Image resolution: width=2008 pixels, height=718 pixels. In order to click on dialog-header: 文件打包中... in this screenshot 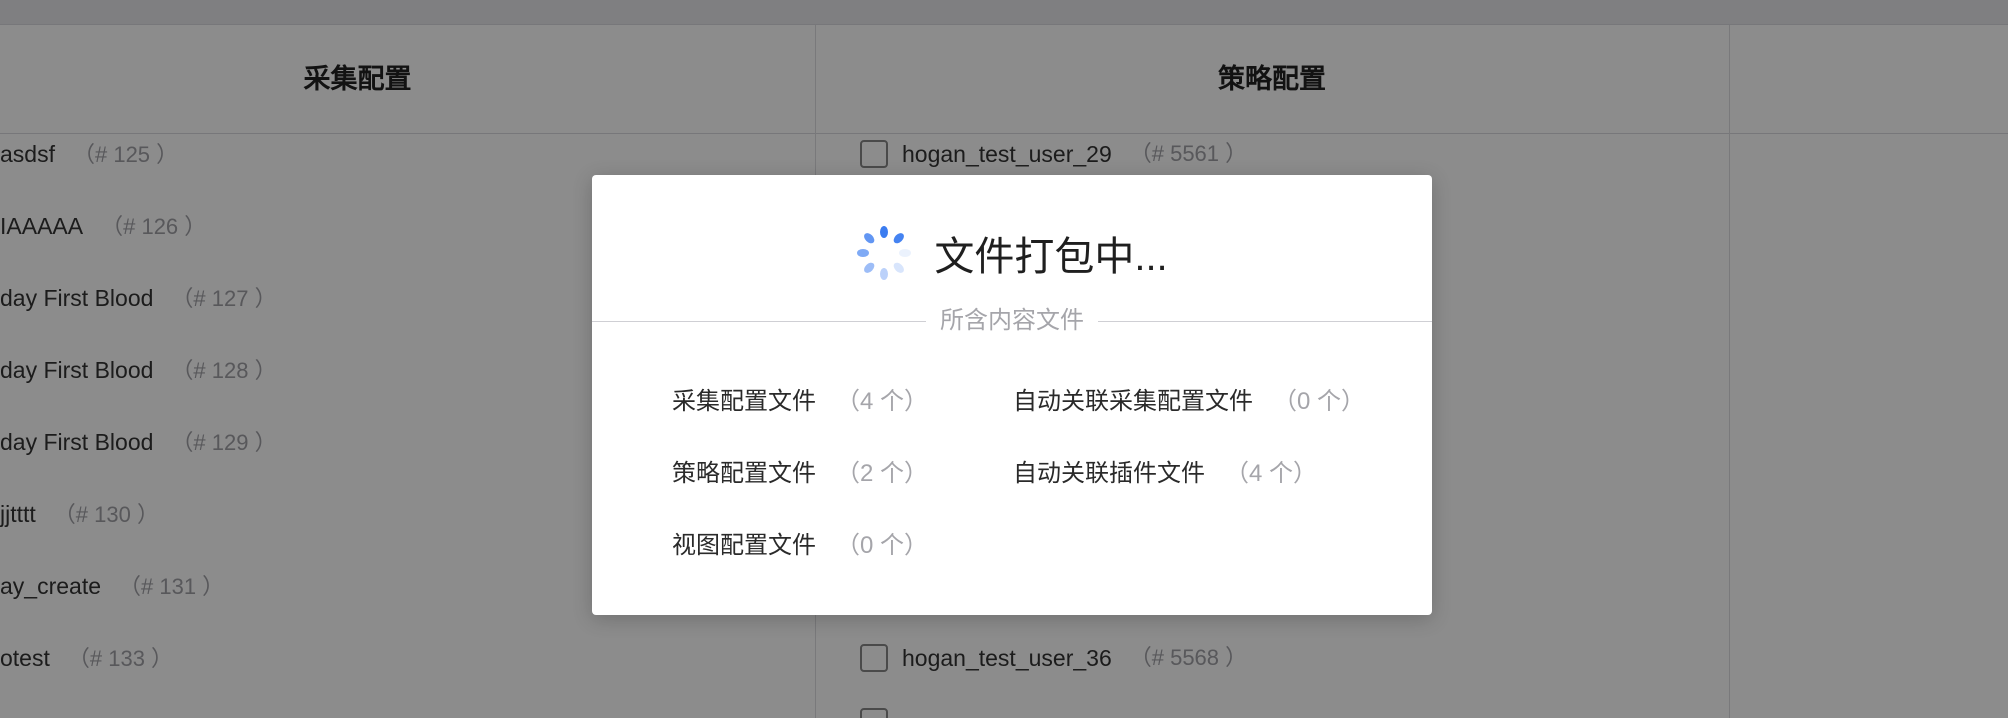, I will do `click(1012, 253)`.